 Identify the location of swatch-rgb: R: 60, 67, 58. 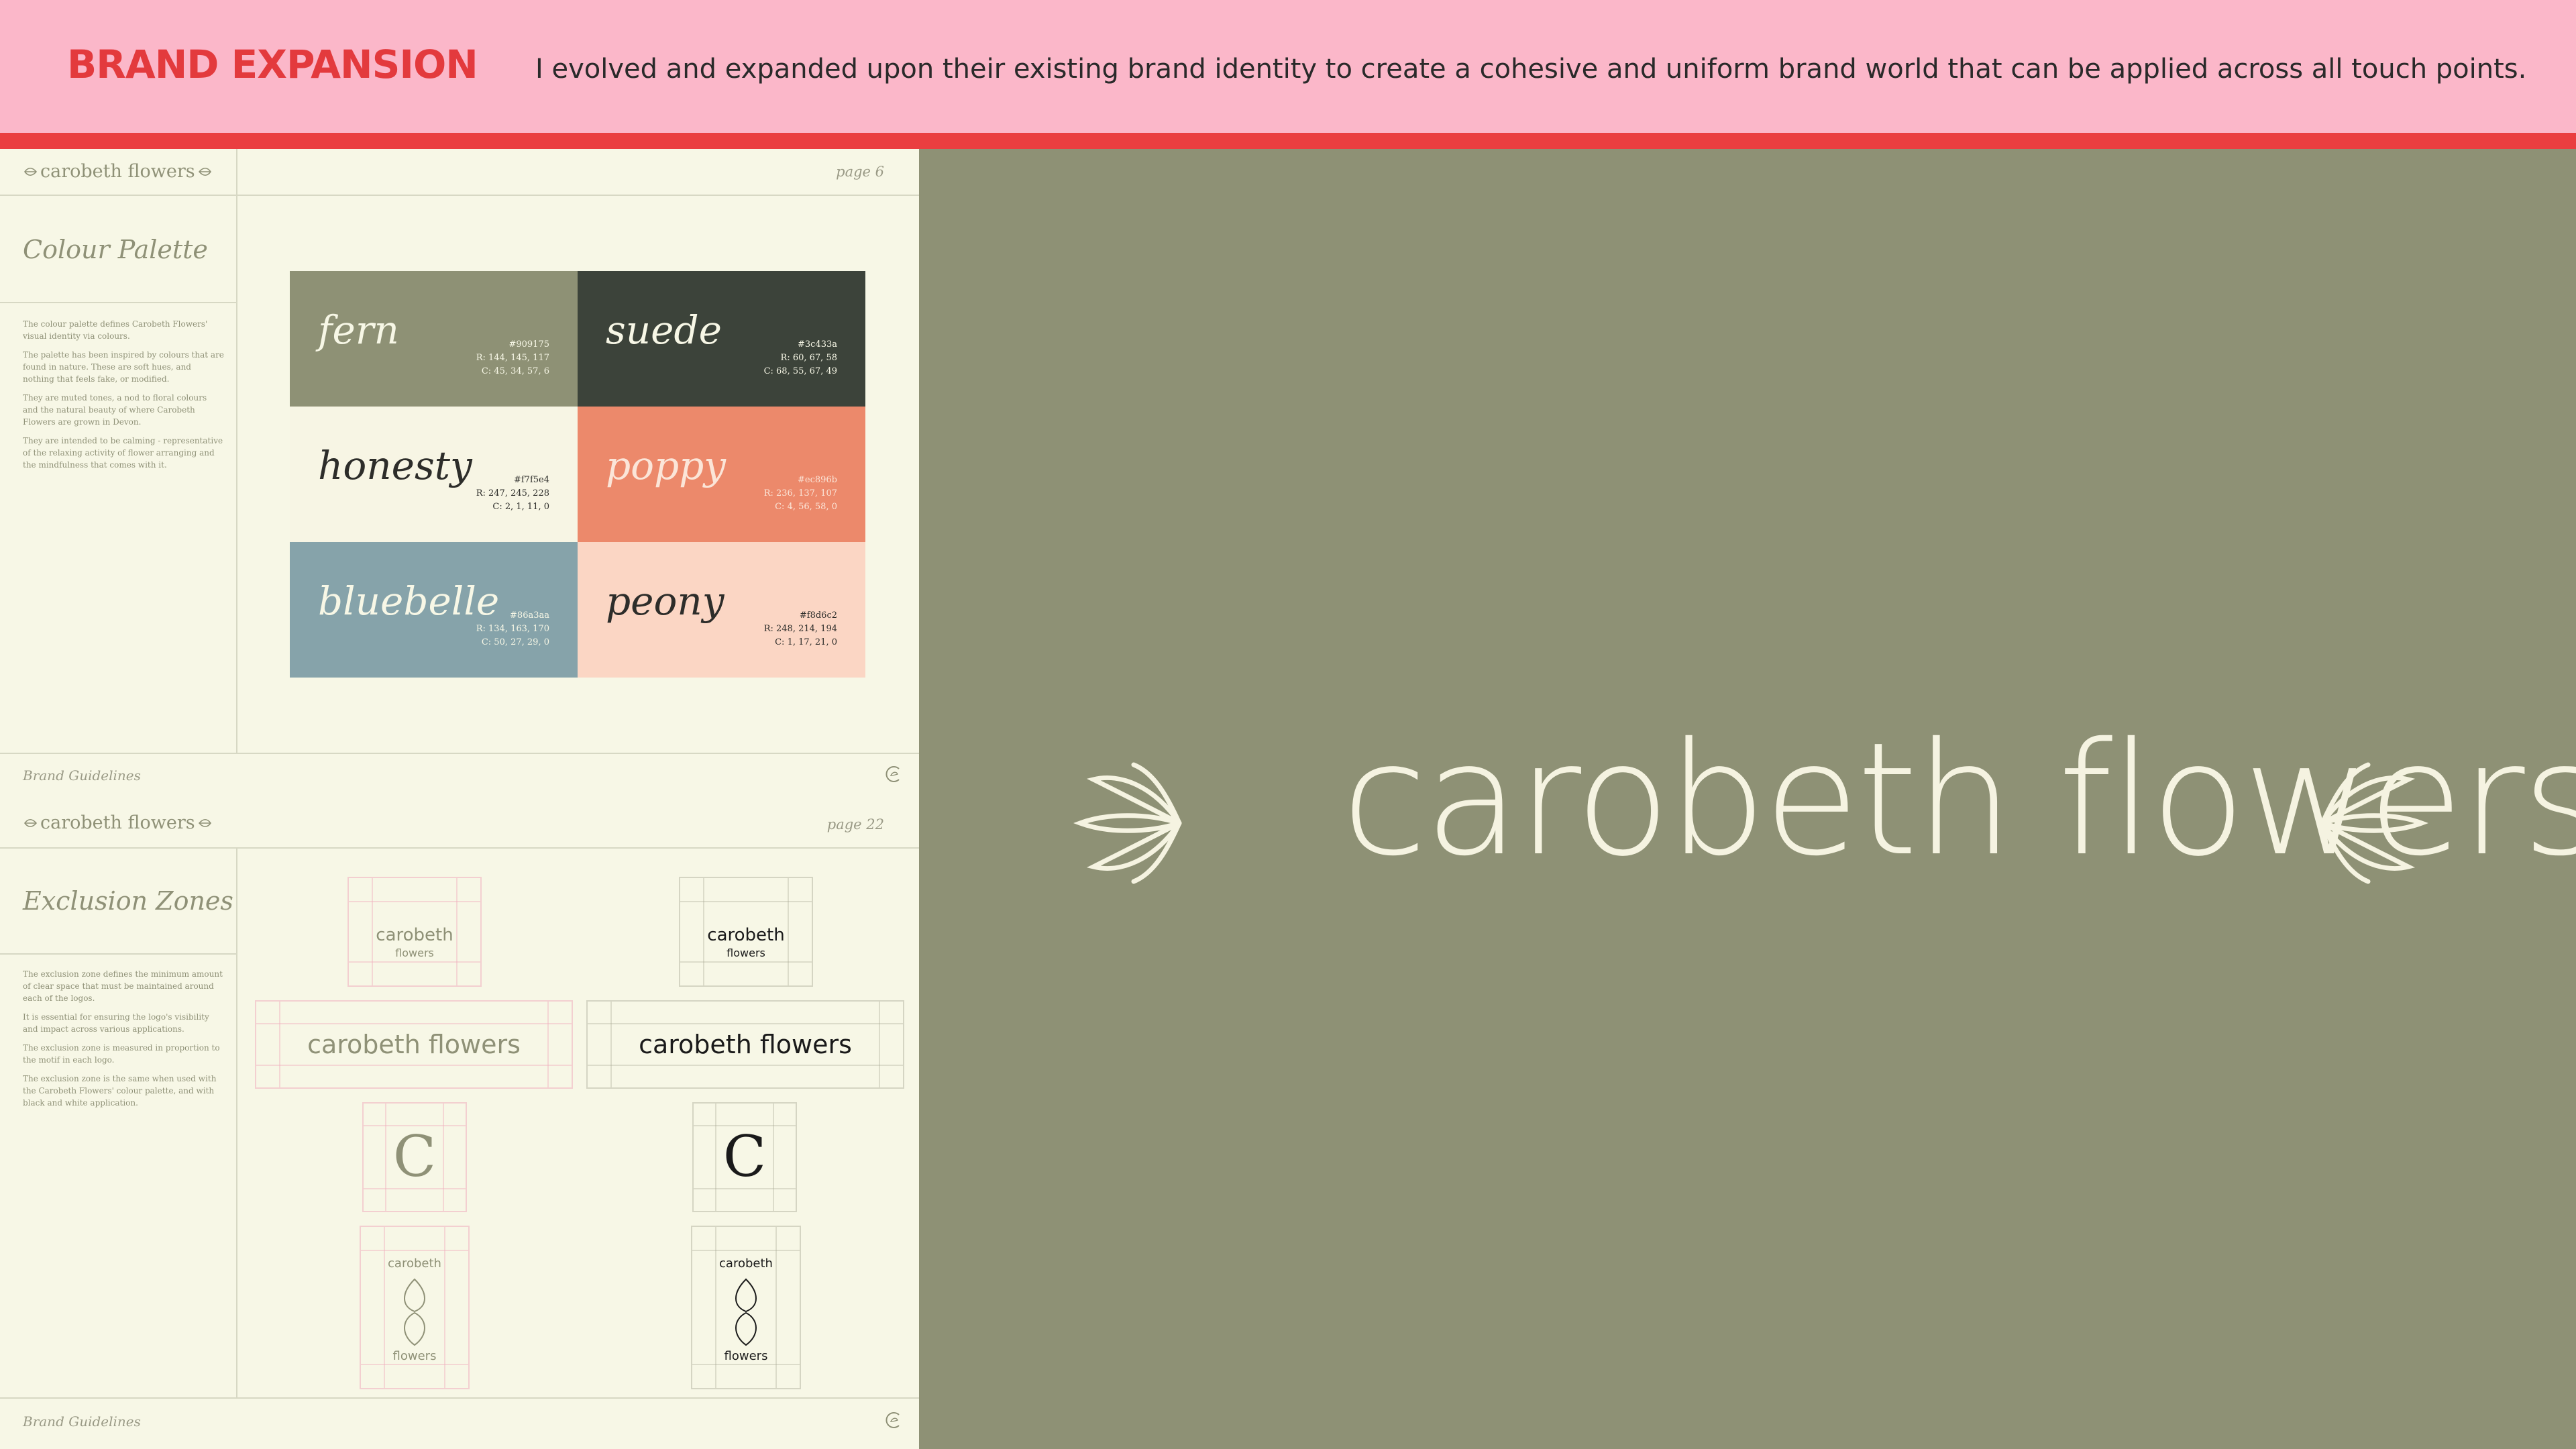
(808, 358).